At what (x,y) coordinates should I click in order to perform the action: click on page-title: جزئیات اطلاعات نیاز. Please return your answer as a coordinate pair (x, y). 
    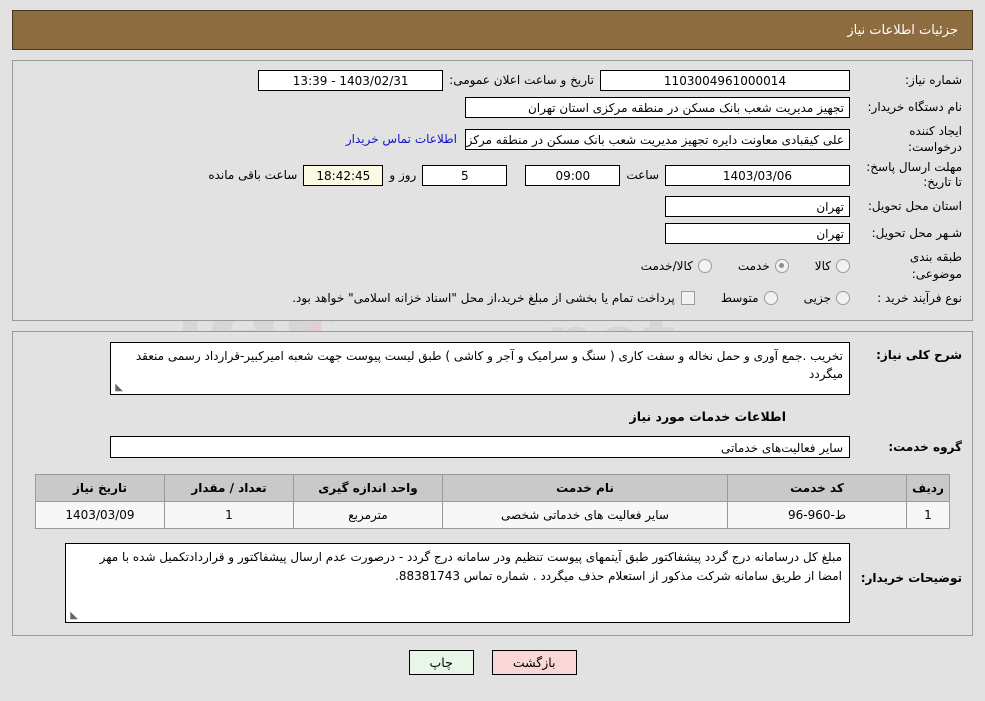
    Looking at the image, I should click on (902, 30).